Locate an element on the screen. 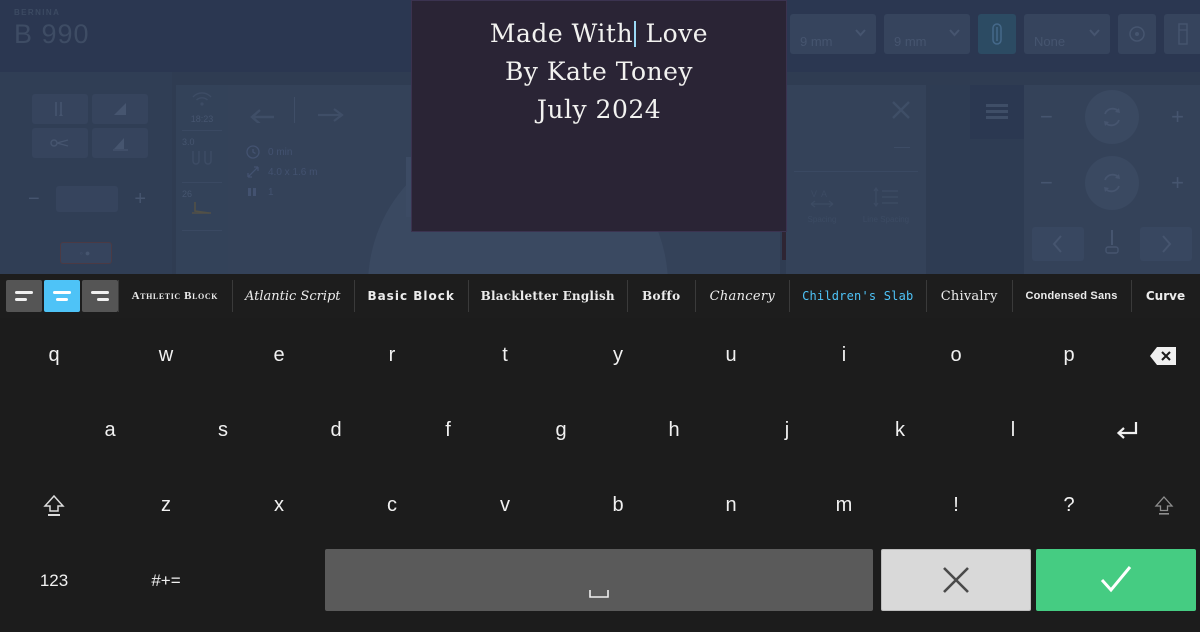 The width and height of the screenshot is (1200, 632). font-tab-chancery: Chancery is located at coordinates (742, 296).